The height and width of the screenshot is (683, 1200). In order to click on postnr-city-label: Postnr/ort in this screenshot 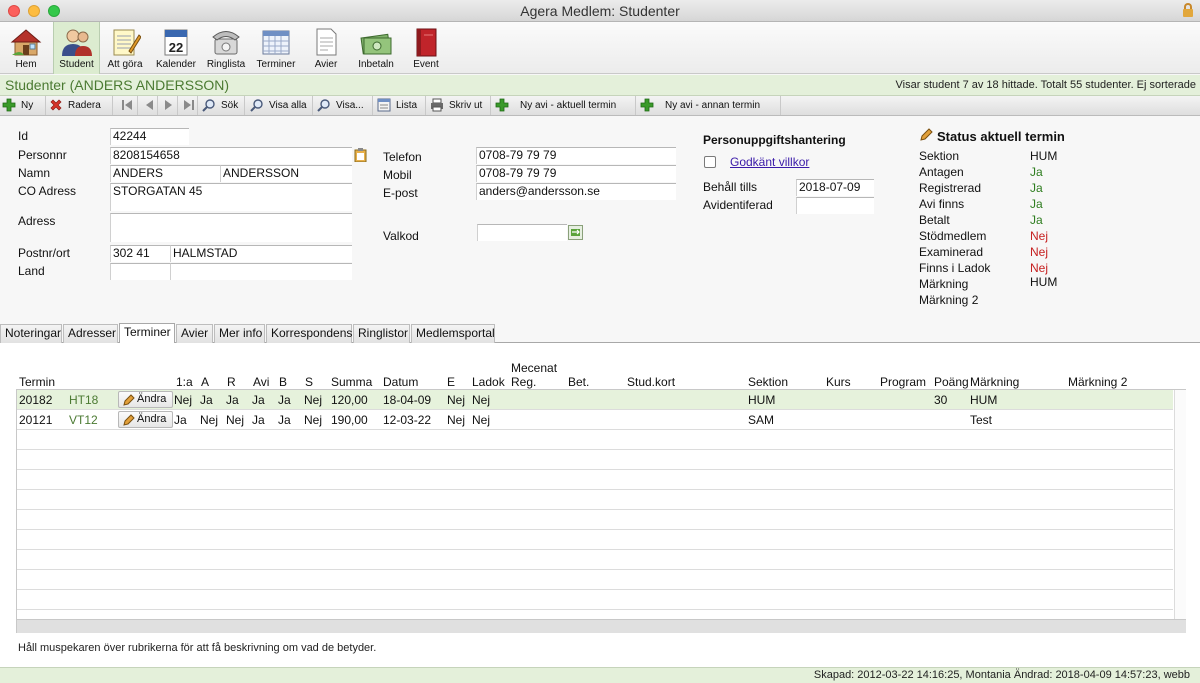, I will do `click(44, 253)`.